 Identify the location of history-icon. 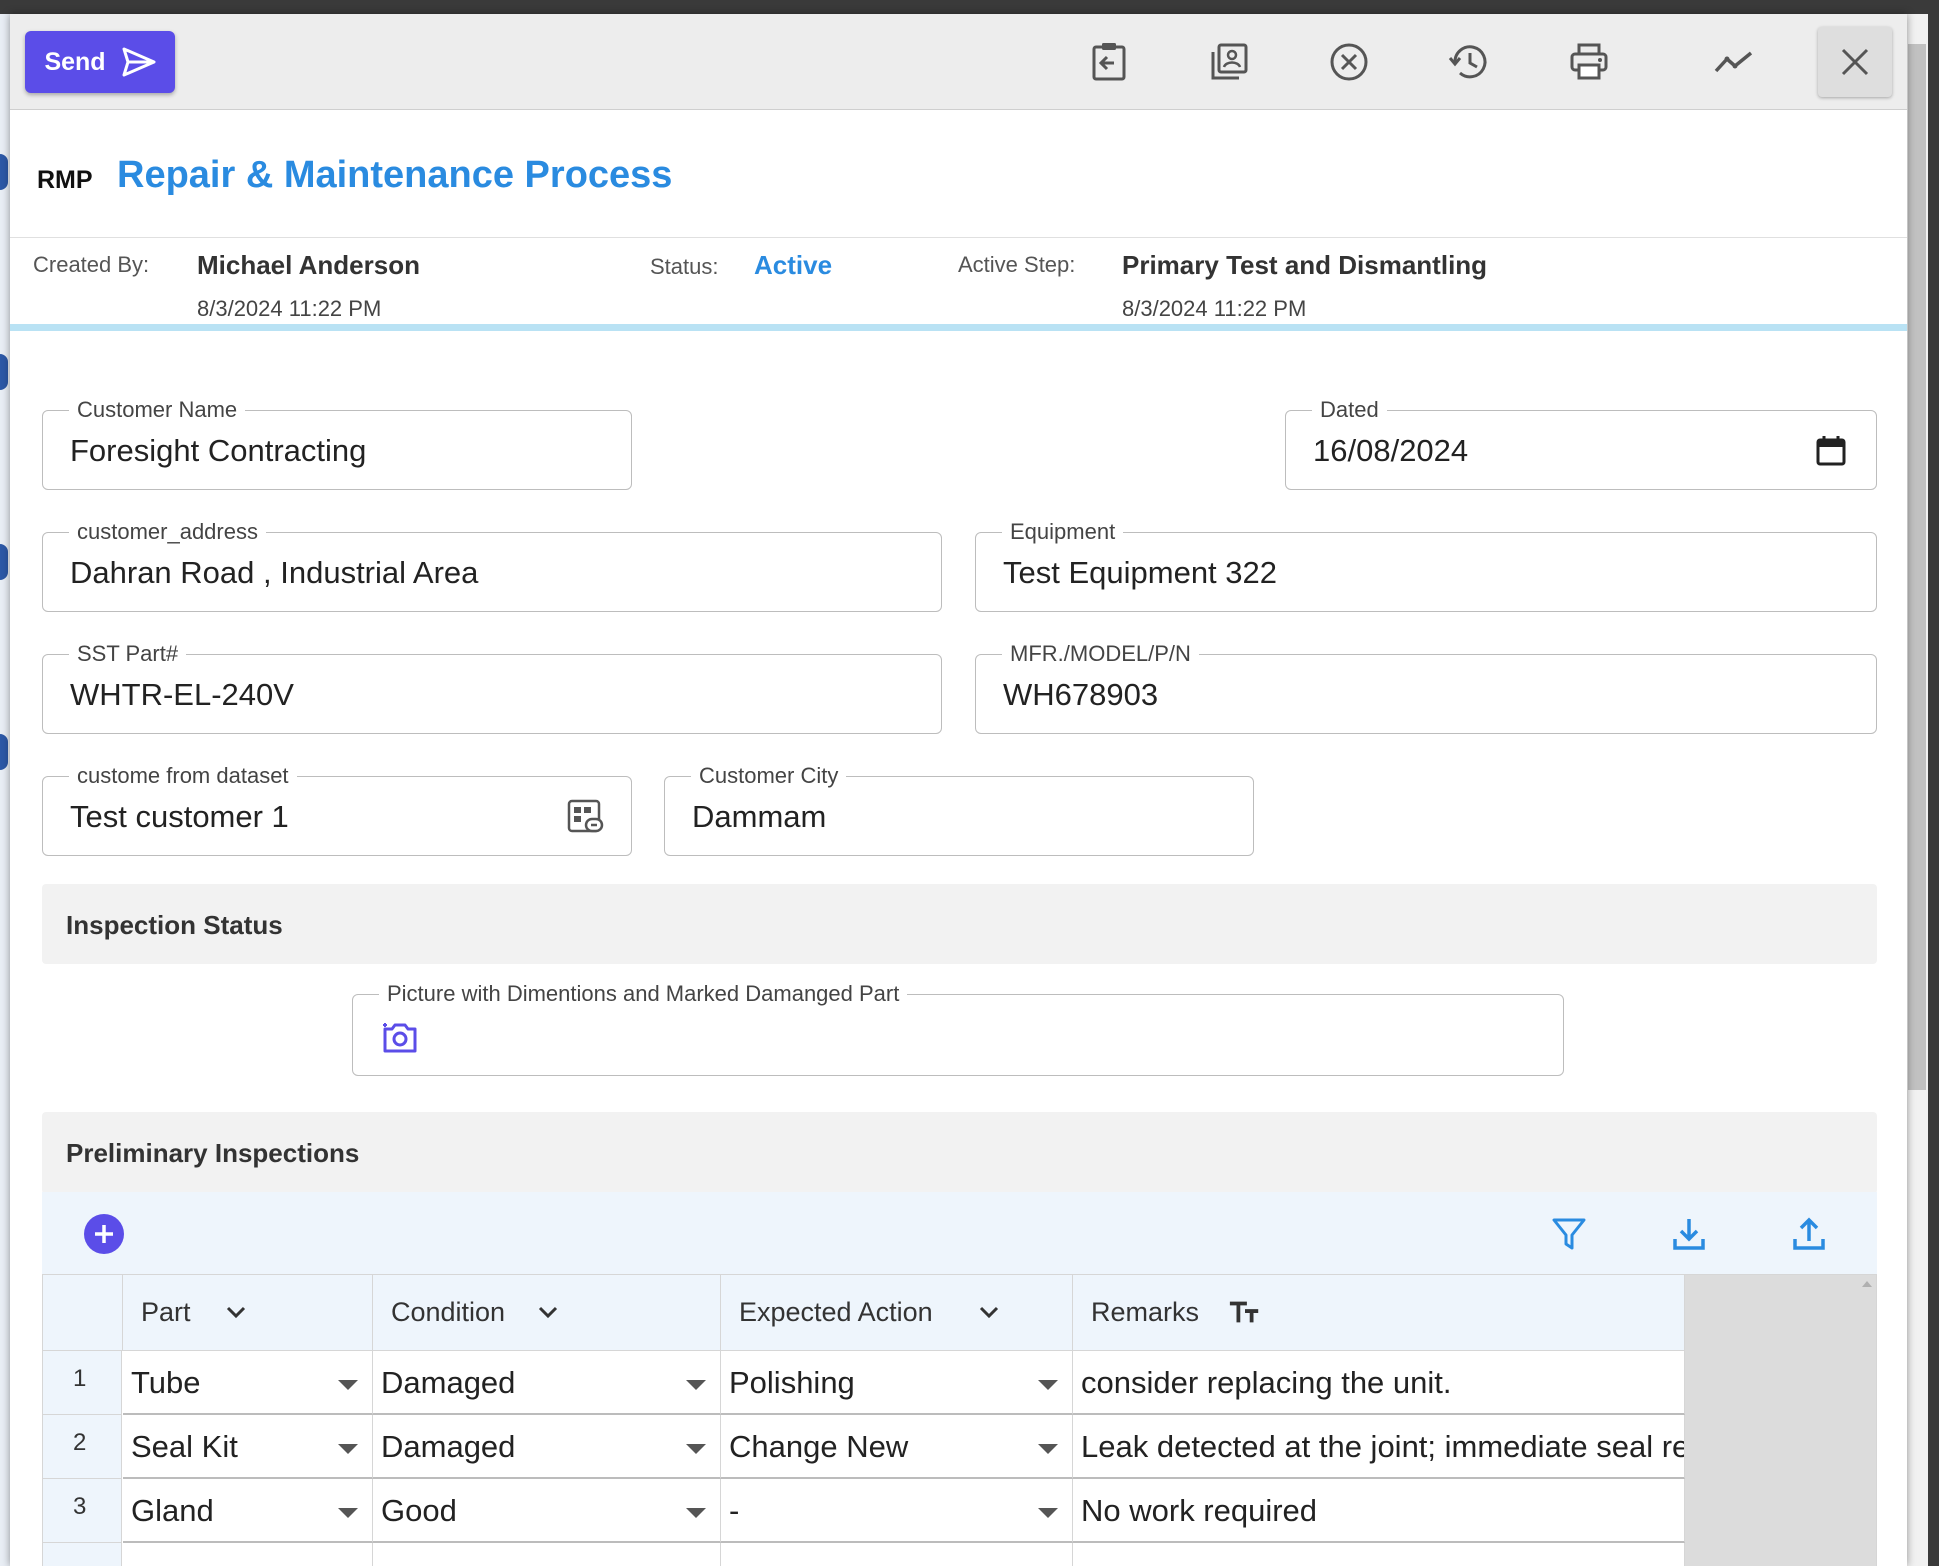
(1469, 62).